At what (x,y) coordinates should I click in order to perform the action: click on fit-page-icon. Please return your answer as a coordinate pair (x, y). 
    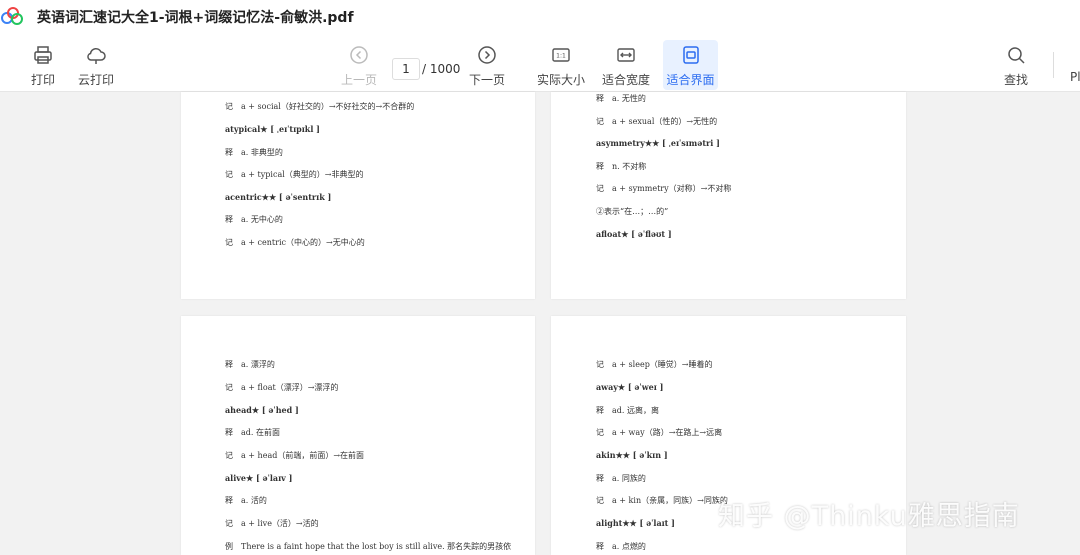
    Looking at the image, I should click on (690, 55).